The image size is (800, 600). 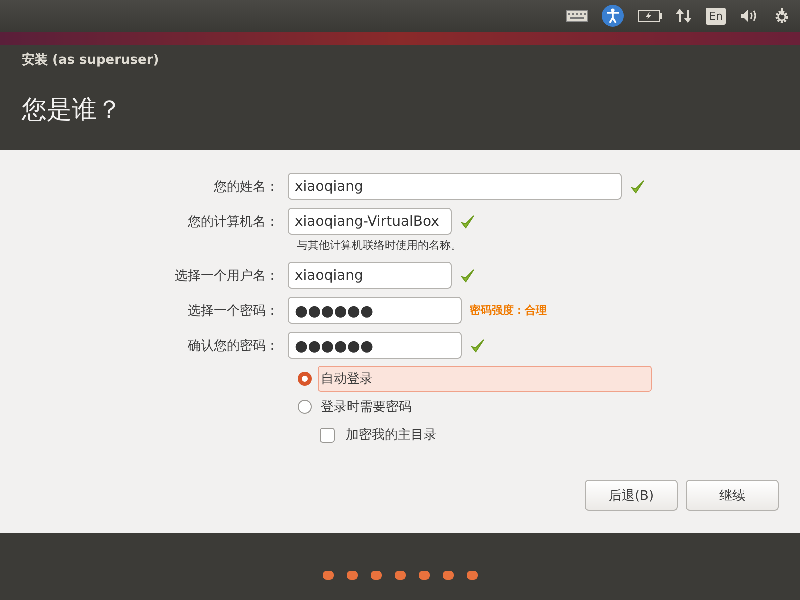 What do you see at coordinates (370, 221) in the screenshot?
I see `text-field: xiaoqiang-VirtualBox` at bounding box center [370, 221].